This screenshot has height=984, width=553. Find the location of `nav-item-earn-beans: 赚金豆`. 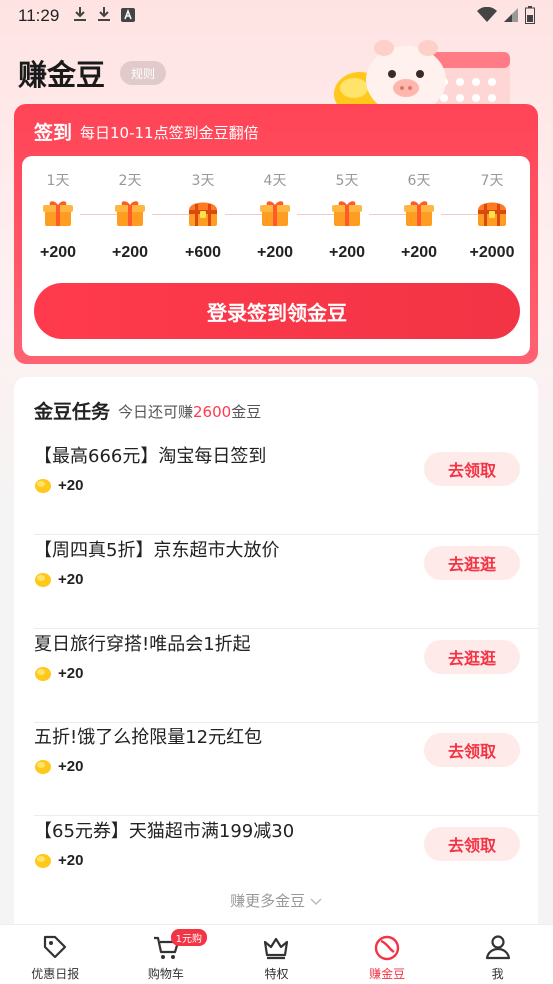

nav-item-earn-beans: 赚金豆 is located at coordinates (387, 954).